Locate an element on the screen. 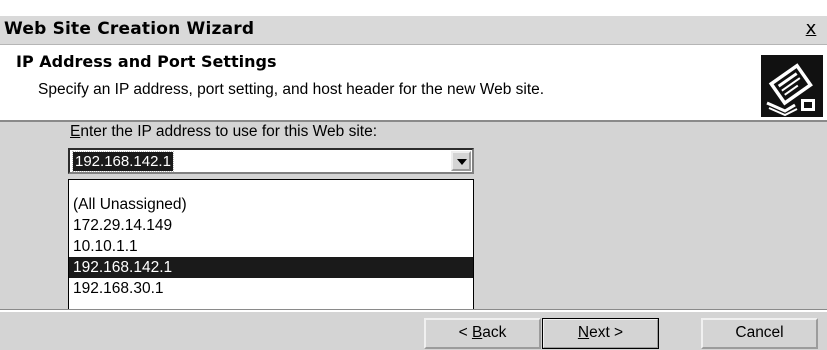 The height and width of the screenshot is (350, 827). window-title: Web Site Creation Wizard is located at coordinates (129, 29).